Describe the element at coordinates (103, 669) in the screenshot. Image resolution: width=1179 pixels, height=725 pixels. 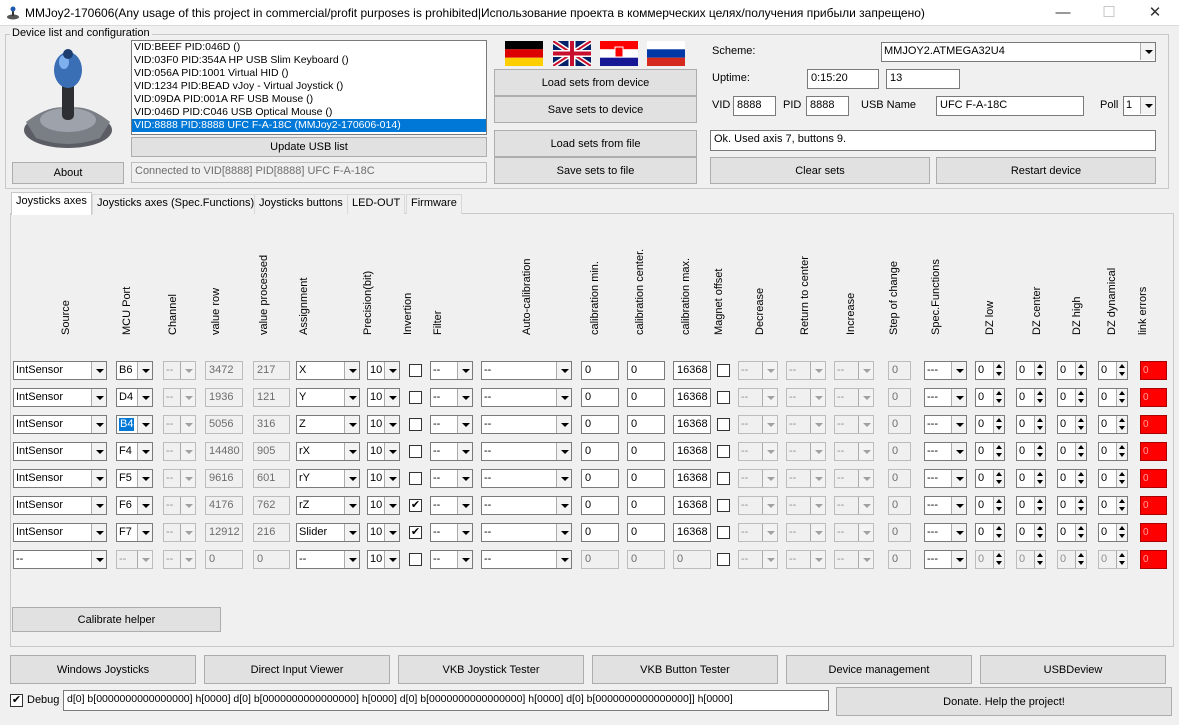
I see `windows-joysticks-button: Windows Joysticks` at that location.